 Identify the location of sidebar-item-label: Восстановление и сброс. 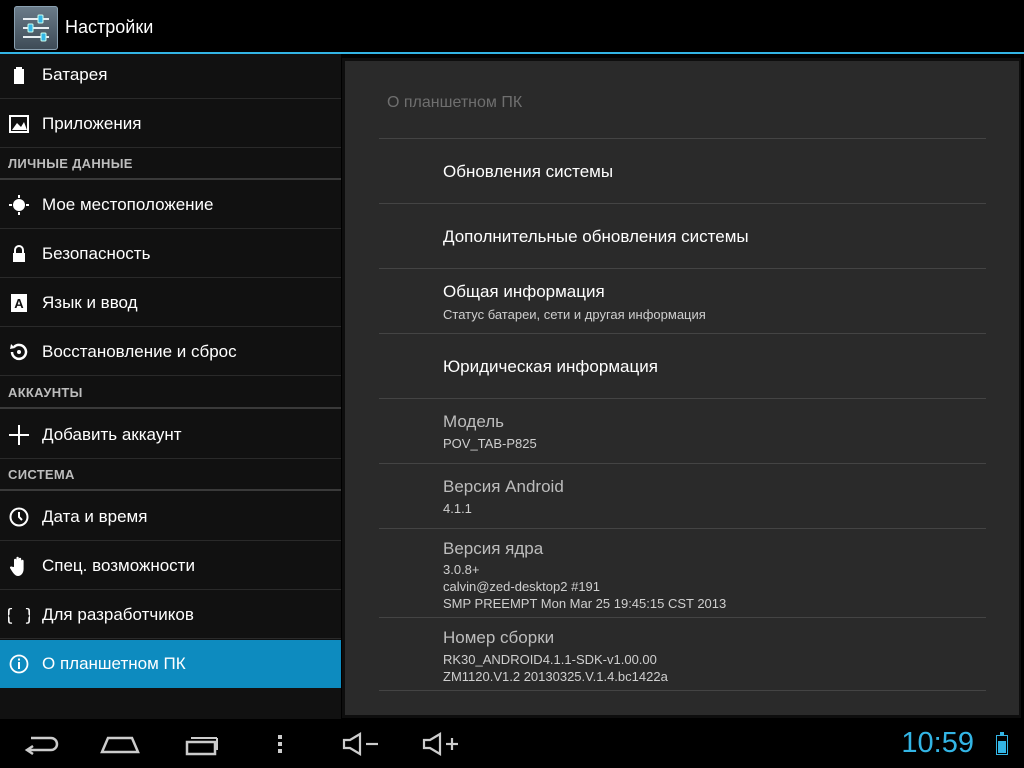
(139, 351).